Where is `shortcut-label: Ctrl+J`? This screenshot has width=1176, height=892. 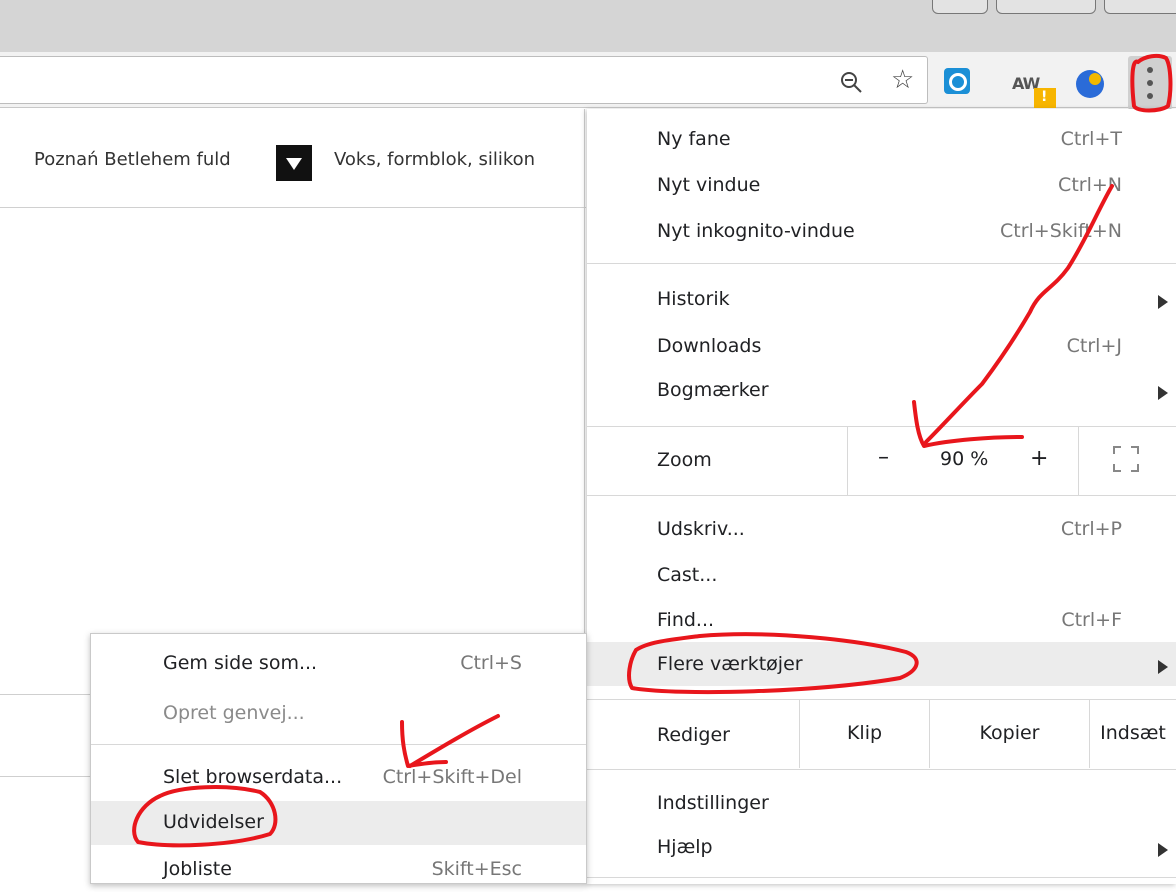
shortcut-label: Ctrl+J is located at coordinates (1094, 346).